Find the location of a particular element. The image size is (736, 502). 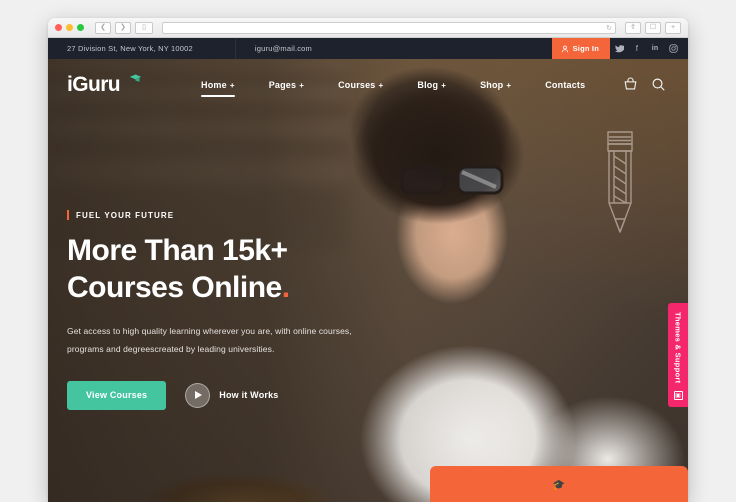

graduation-cap-icon: 🎓 is located at coordinates (559, 485).